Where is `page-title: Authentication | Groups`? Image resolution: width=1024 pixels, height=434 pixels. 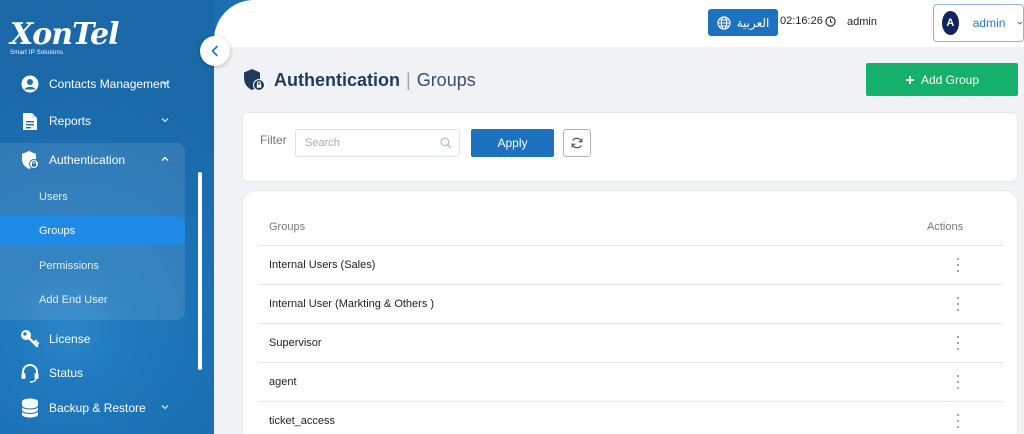
page-title: Authentication | Groups is located at coordinates (359, 80).